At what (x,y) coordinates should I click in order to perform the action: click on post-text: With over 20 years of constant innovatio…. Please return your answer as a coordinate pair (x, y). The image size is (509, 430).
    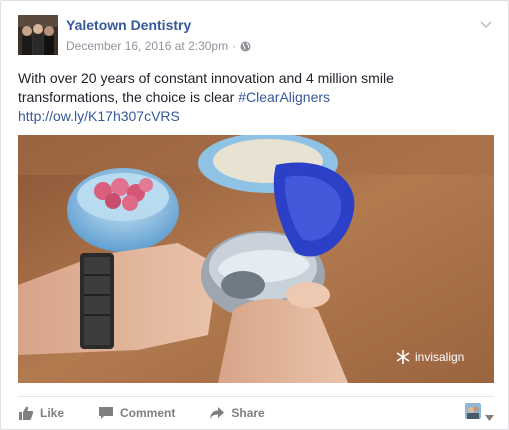
    Looking at the image, I should click on (253, 97).